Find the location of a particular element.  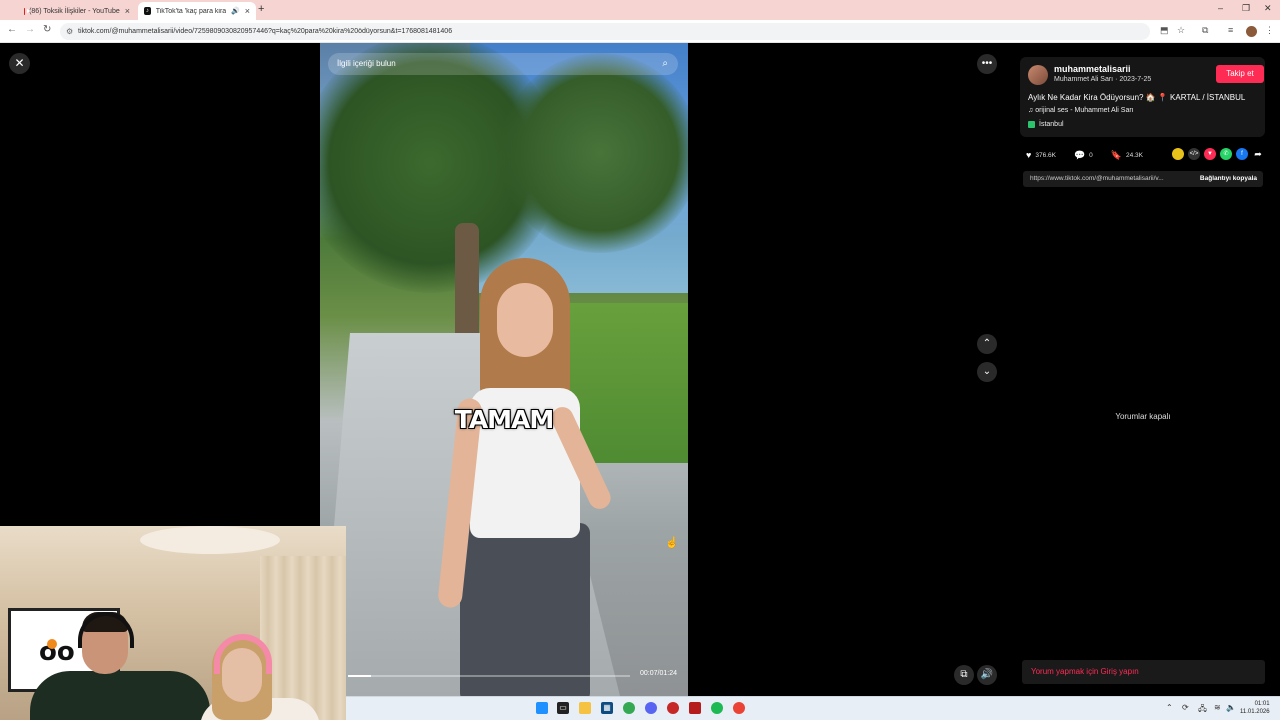

new-tab-button: + is located at coordinates (261, 9).